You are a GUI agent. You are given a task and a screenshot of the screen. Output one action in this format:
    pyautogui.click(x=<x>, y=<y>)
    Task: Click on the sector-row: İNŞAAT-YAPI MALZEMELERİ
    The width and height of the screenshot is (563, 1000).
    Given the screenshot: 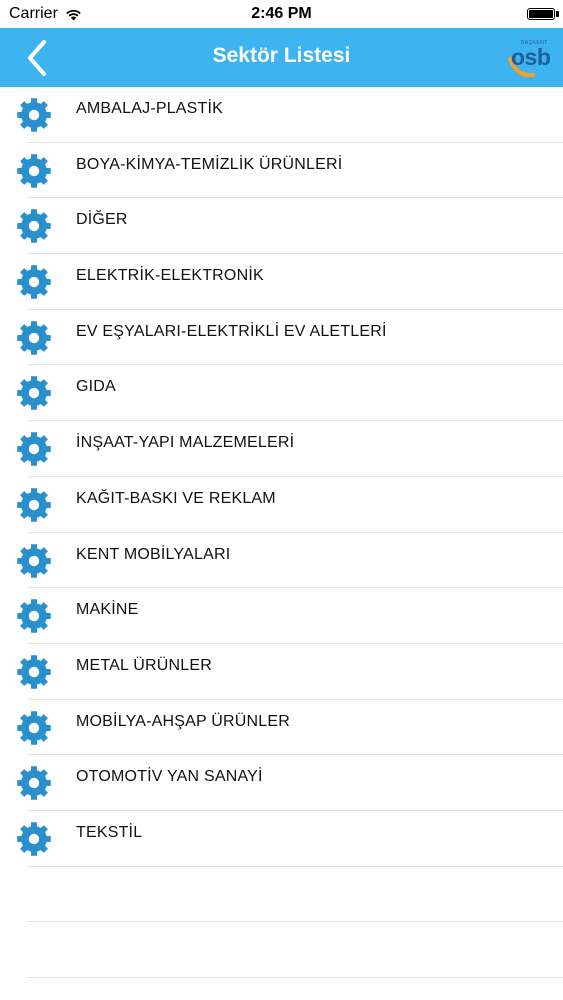 What is the action you would take?
    pyautogui.click(x=281, y=449)
    